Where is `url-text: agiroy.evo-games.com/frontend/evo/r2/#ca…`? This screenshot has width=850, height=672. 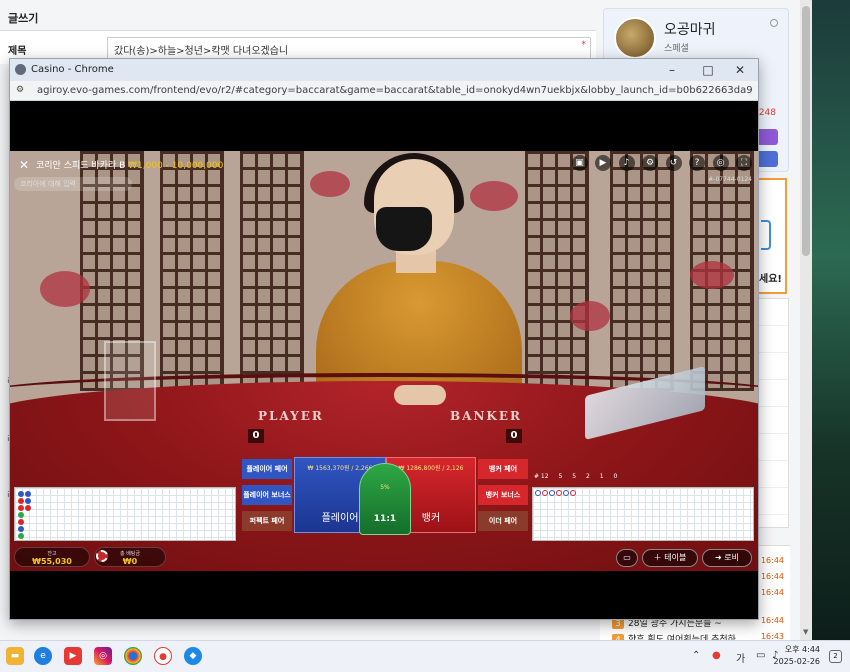 url-text: agiroy.evo-games.com/frontend/evo/r2/#ca… is located at coordinates (395, 90).